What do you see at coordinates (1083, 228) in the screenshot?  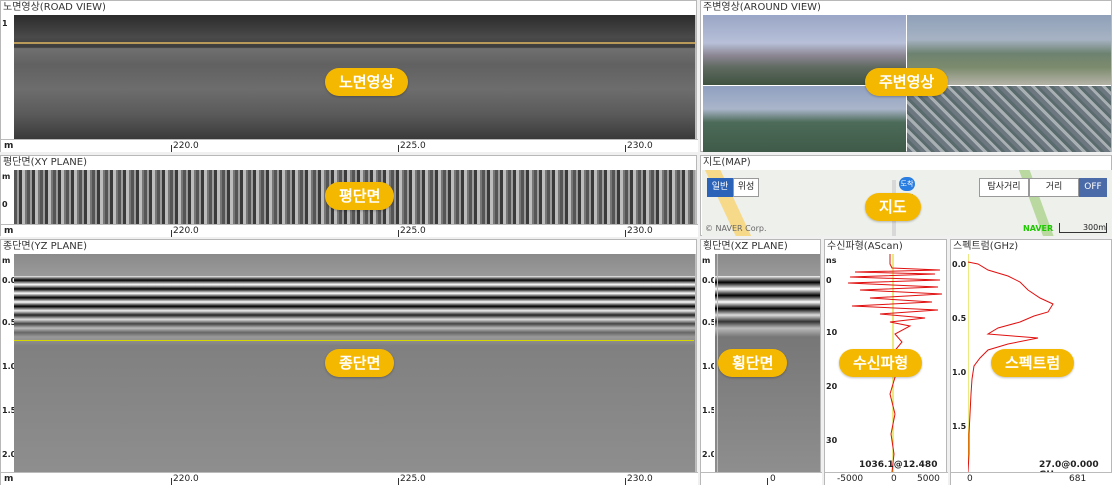 I see `map-scalebar: 300m` at bounding box center [1083, 228].